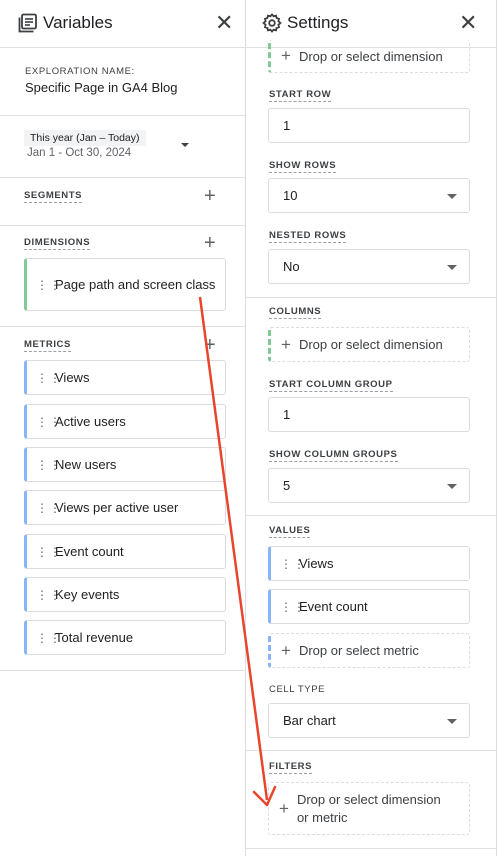 The image size is (497, 856). What do you see at coordinates (369, 563) in the screenshot?
I see `value-chip-views: ⋮⋮ Views` at bounding box center [369, 563].